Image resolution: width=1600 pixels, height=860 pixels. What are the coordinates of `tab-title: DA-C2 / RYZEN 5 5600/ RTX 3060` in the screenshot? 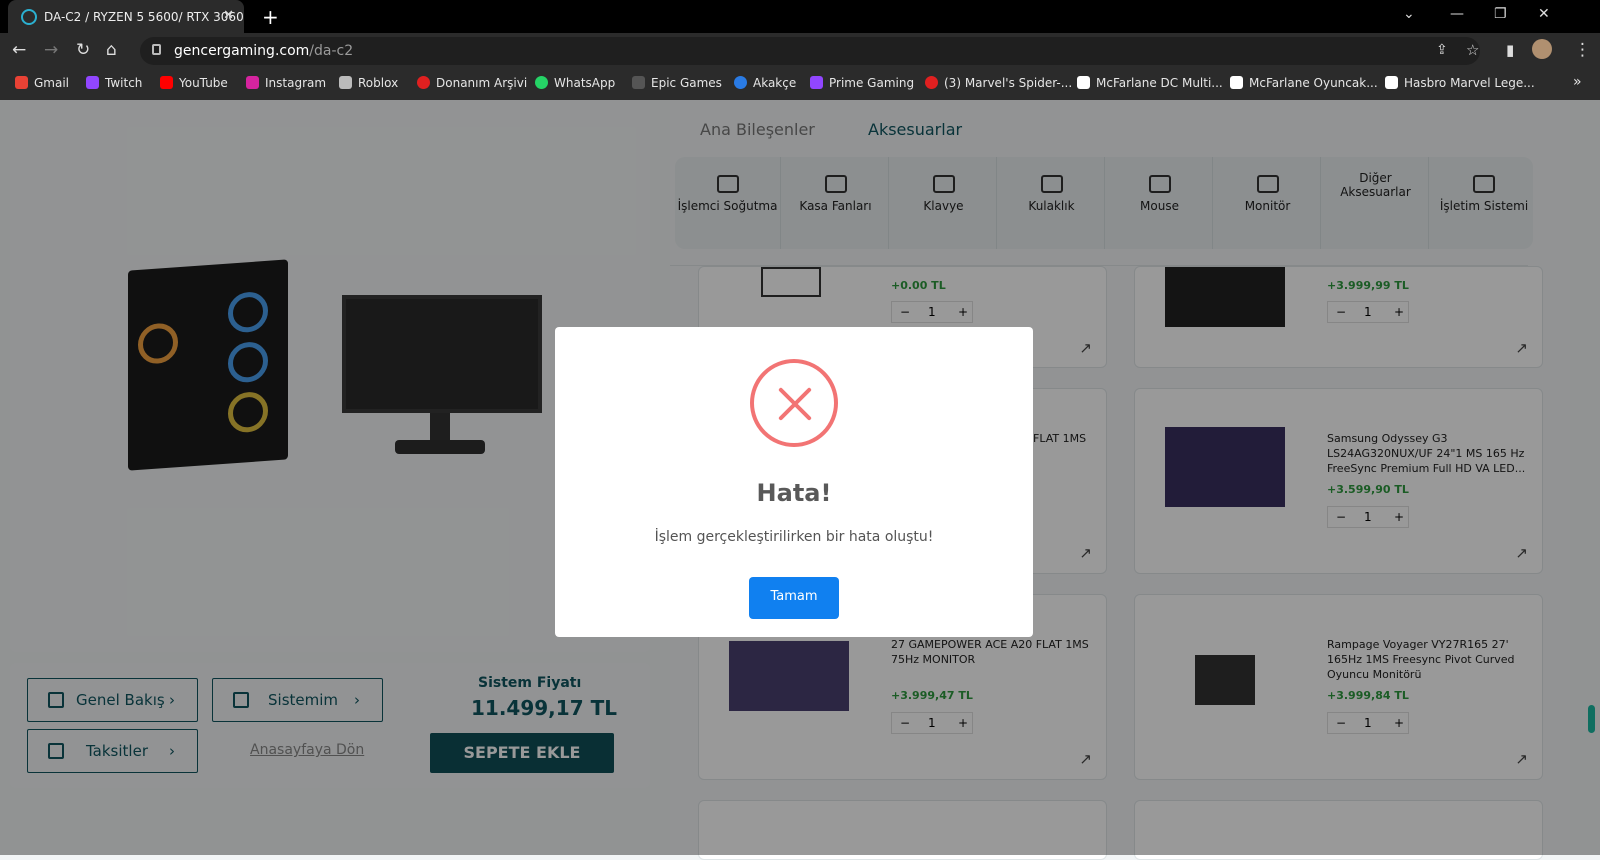 It's located at (144, 17).